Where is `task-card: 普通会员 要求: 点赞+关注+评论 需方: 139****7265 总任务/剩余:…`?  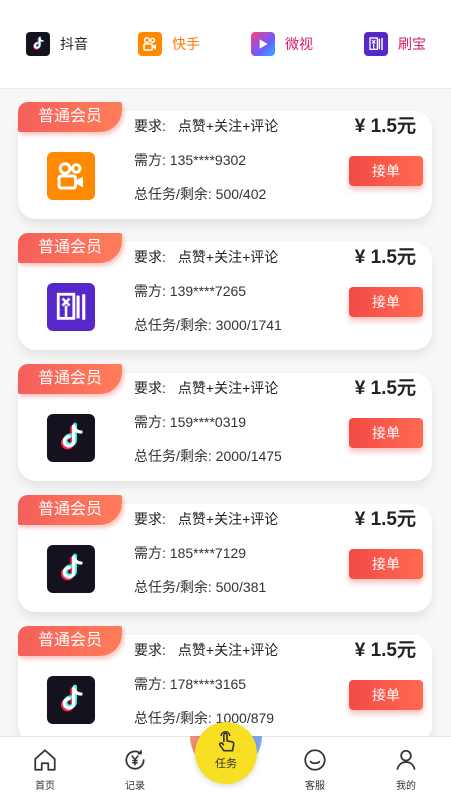 task-card: 普通会员 要求: 点赞+关注+评论 需方: 139****7265 总任务/剩余:… is located at coordinates (225, 291).